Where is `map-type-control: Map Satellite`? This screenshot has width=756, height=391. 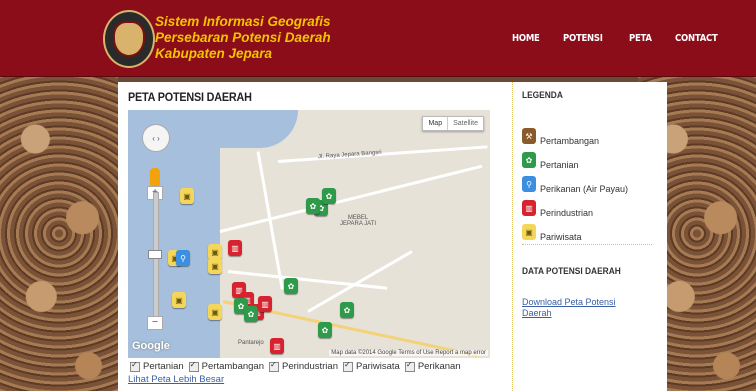 map-type-control: Map Satellite is located at coordinates (453, 123).